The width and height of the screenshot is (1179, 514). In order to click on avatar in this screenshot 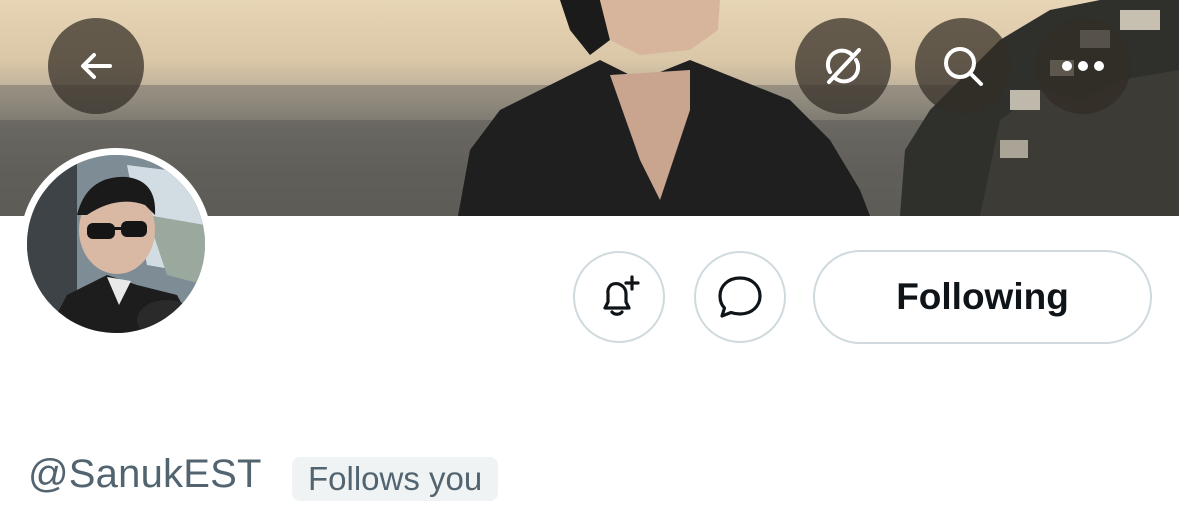, I will do `click(116, 244)`.